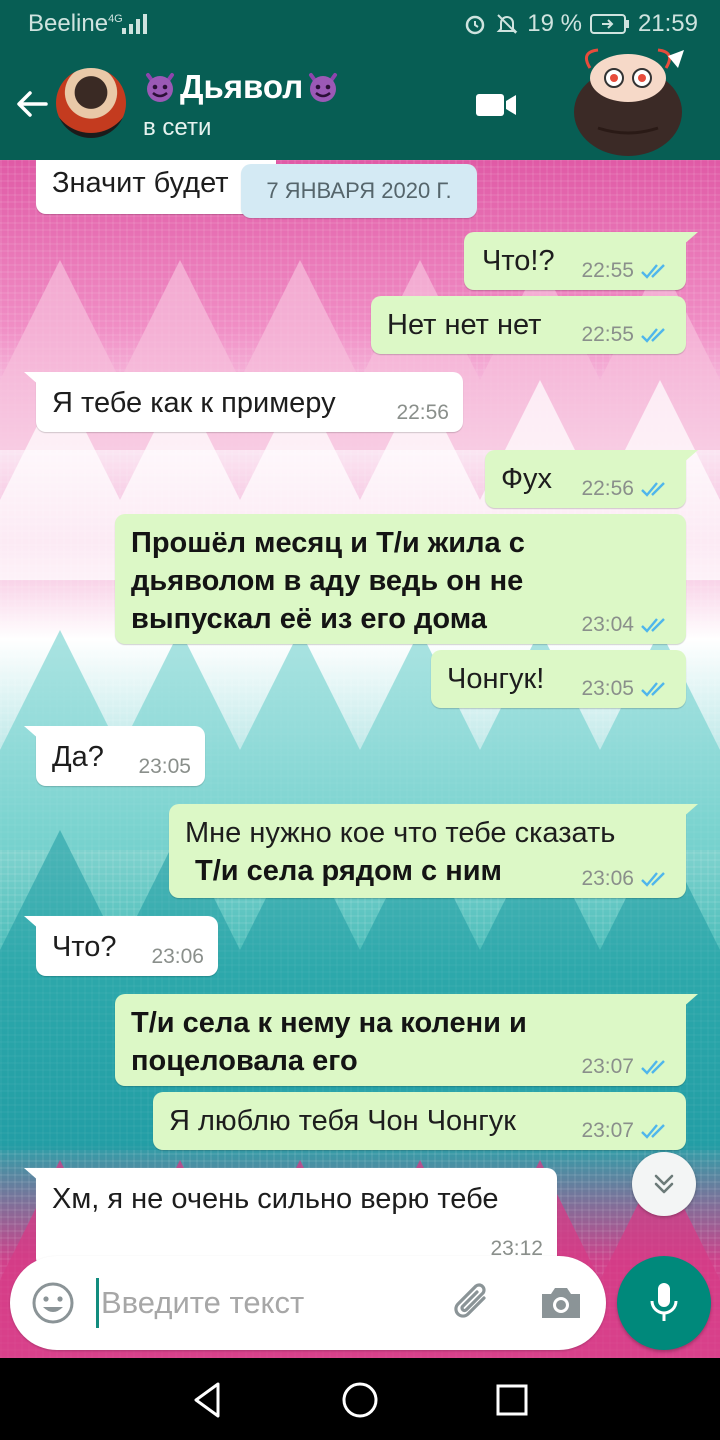 Image resolution: width=720 pixels, height=1440 pixels. I want to click on camera-icon, so click(561, 1303).